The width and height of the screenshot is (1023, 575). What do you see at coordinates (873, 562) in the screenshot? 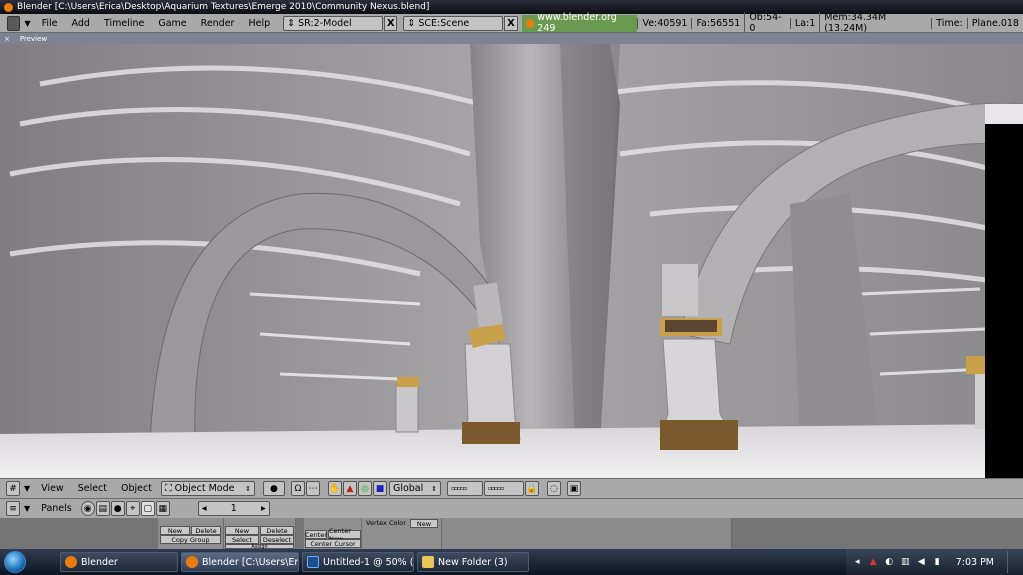
I see `adobe-tray-icon: ▲` at bounding box center [873, 562].